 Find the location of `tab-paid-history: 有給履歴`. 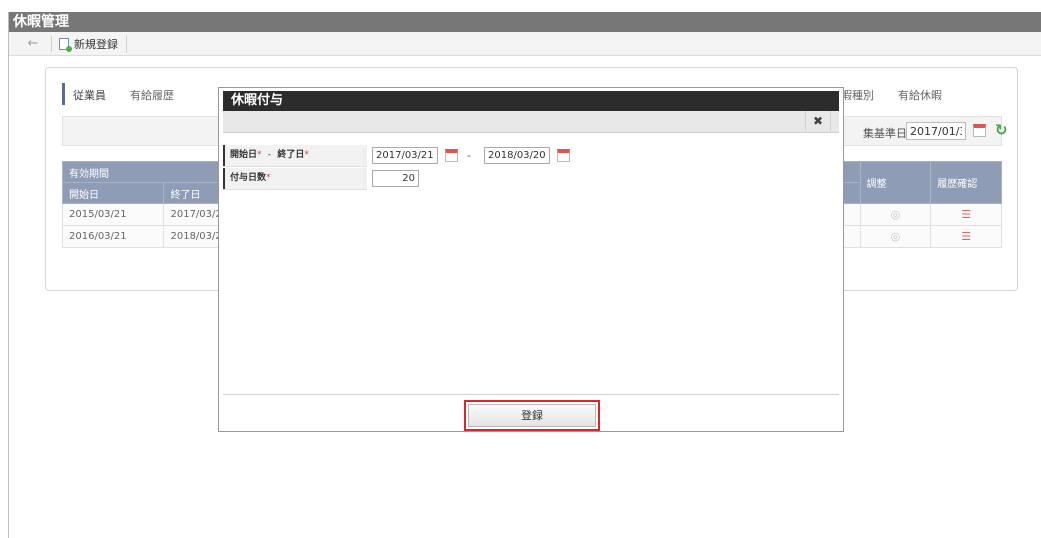

tab-paid-history: 有給履歴 is located at coordinates (152, 94).